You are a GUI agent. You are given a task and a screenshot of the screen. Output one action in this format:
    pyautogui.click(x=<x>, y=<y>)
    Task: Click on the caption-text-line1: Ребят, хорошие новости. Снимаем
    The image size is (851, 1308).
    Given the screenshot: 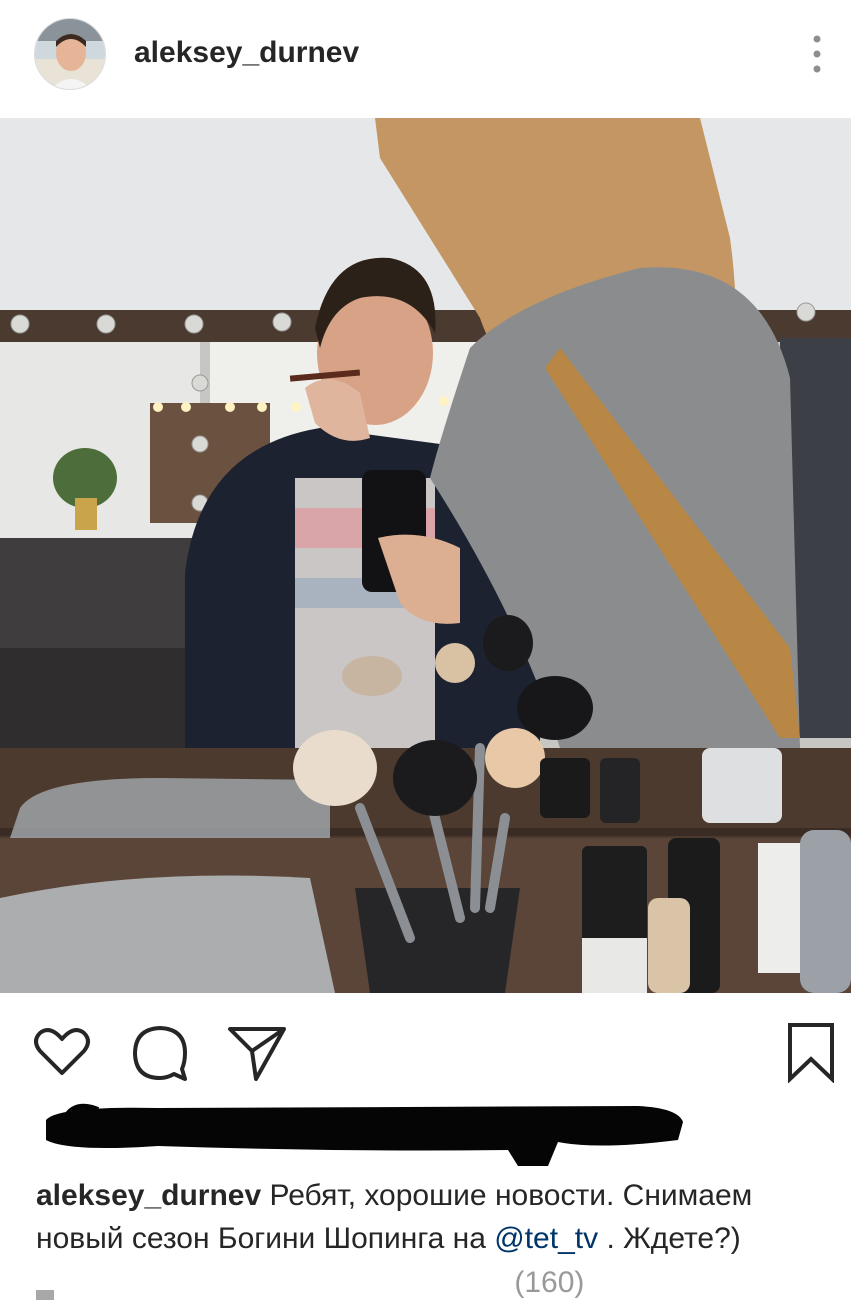 What is the action you would take?
    pyautogui.click(x=511, y=1195)
    